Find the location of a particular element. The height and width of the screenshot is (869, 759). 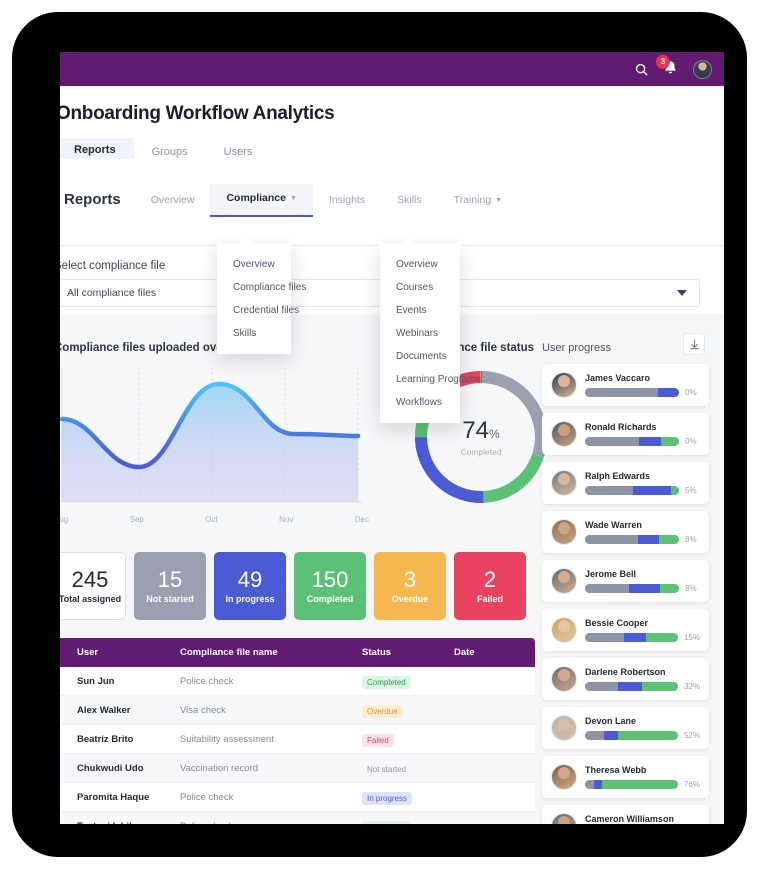

cell-file: Vaccination record is located at coordinates (219, 768).